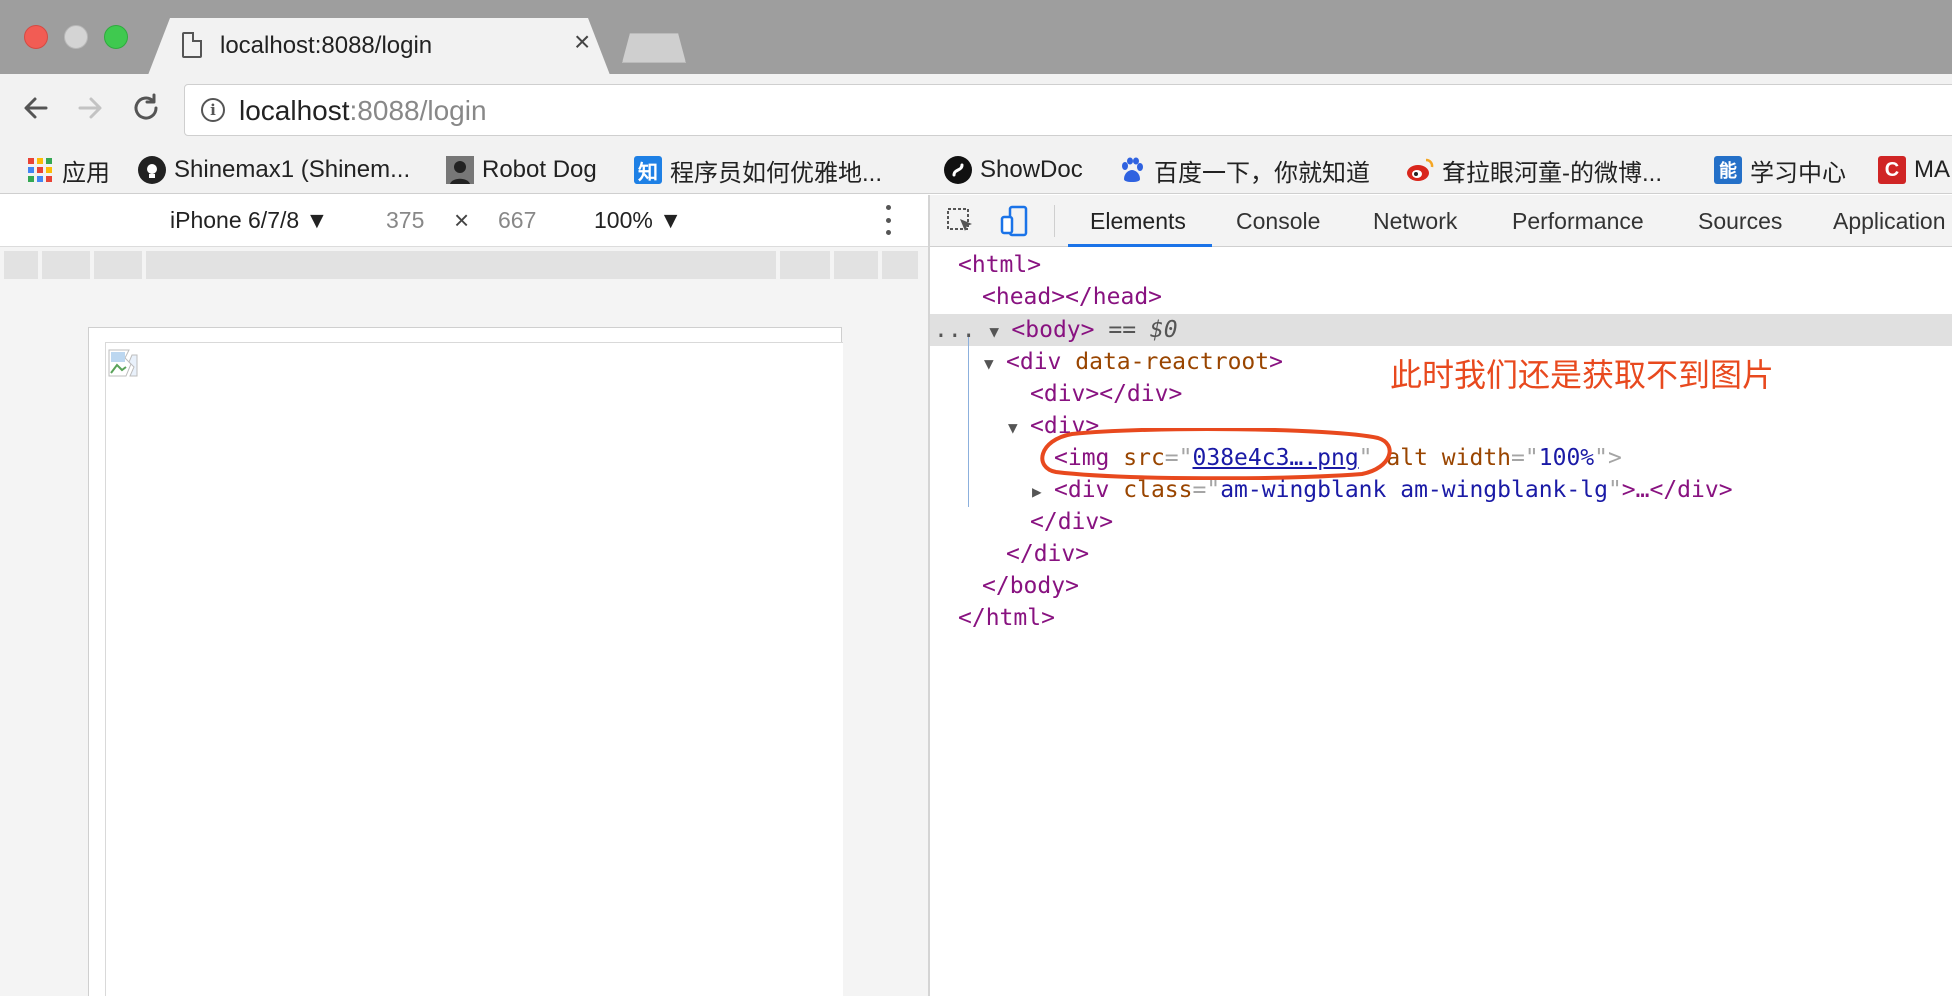  What do you see at coordinates (976, 37) in the screenshot?
I see `browser-titlebar: localhost:8088/login ×` at bounding box center [976, 37].